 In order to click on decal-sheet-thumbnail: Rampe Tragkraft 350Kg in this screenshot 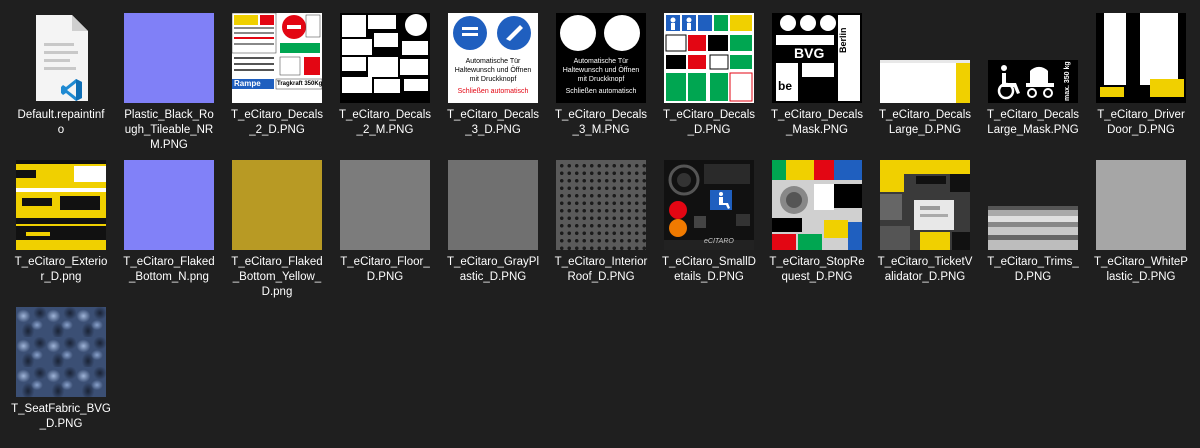, I will do `click(277, 58)`.